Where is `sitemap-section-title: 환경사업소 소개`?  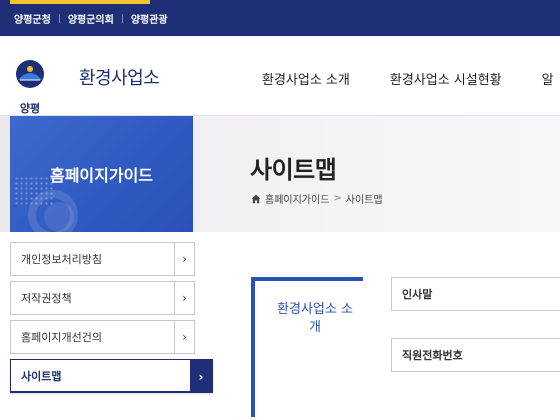 sitemap-section-title: 환경사업소 소개 is located at coordinates (315, 319).